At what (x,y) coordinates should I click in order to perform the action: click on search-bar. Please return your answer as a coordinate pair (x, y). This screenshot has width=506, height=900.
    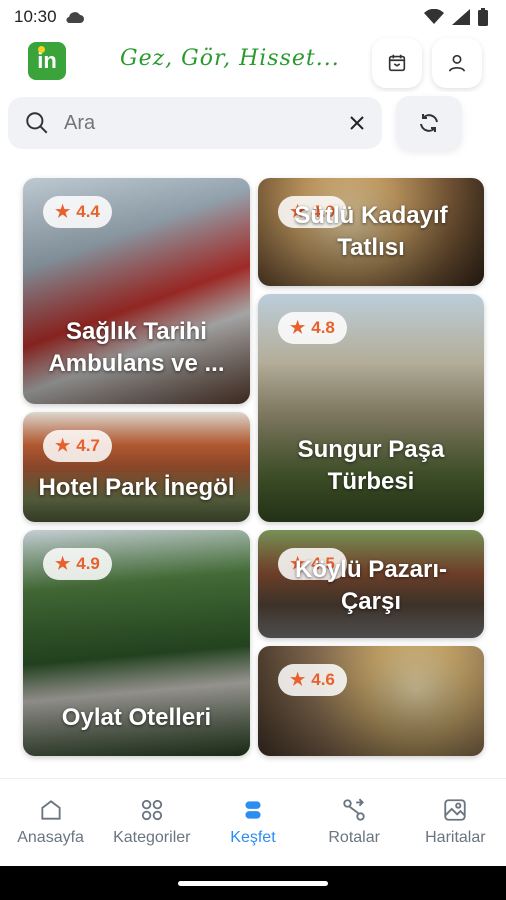
    Looking at the image, I should click on (195, 123).